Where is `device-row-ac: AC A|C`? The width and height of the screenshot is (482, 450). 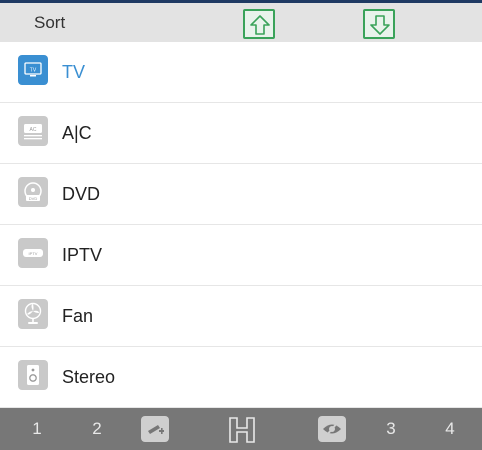
device-row-ac: AC A|C is located at coordinates (241, 133).